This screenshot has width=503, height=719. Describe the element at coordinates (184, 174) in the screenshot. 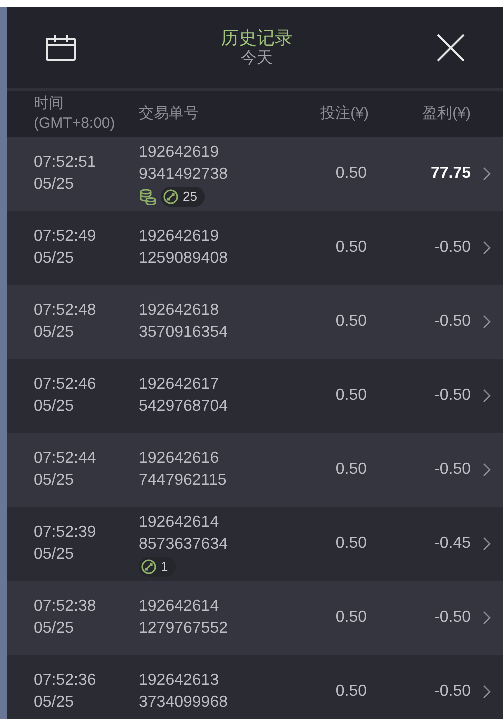

I see `order-number: 9341492738` at that location.